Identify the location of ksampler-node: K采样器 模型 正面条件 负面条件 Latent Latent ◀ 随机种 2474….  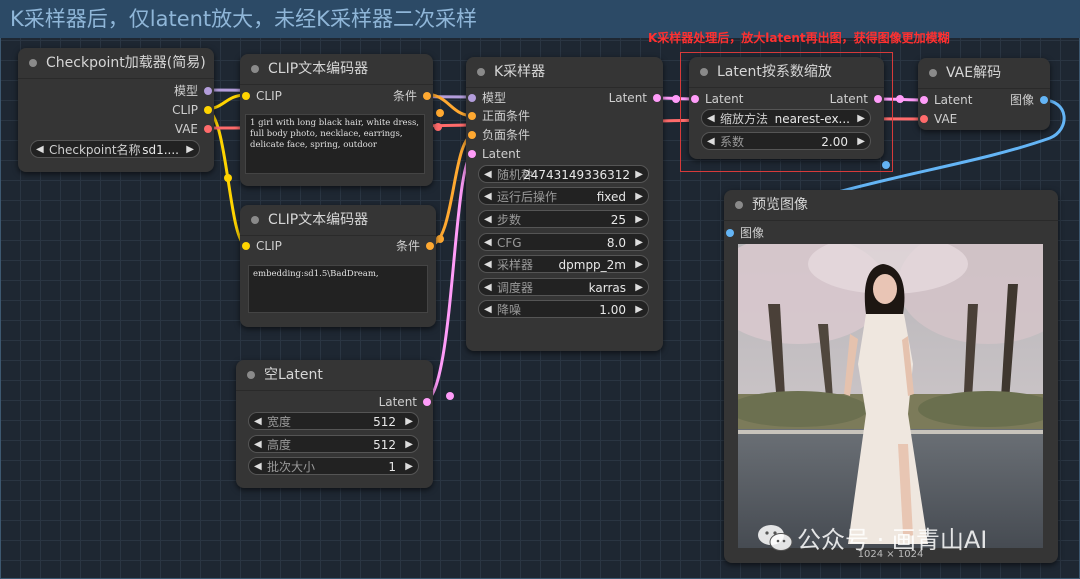
(564, 204).